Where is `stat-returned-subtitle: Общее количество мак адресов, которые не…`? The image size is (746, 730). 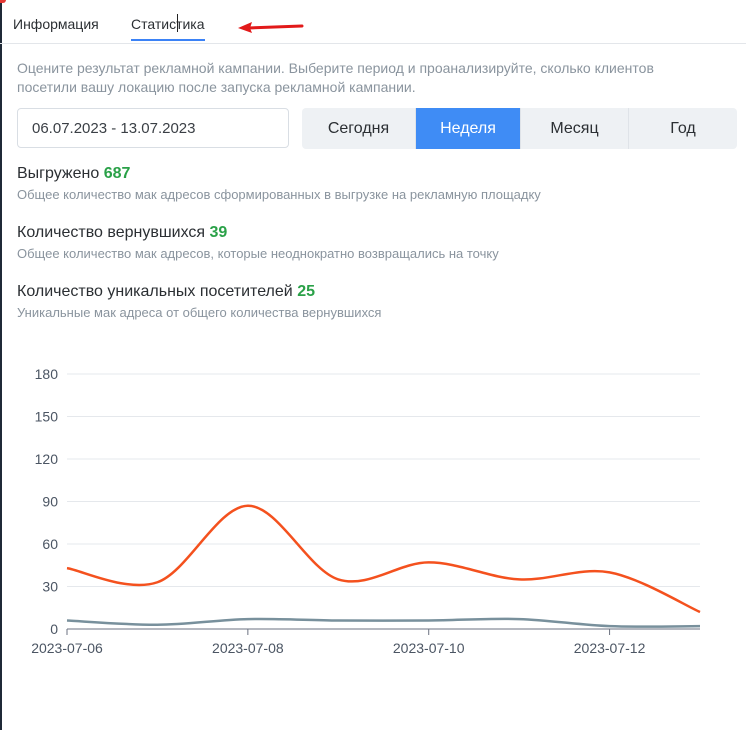 stat-returned-subtitle: Общее количество мак адресов, которые не… is located at coordinates (258, 253).